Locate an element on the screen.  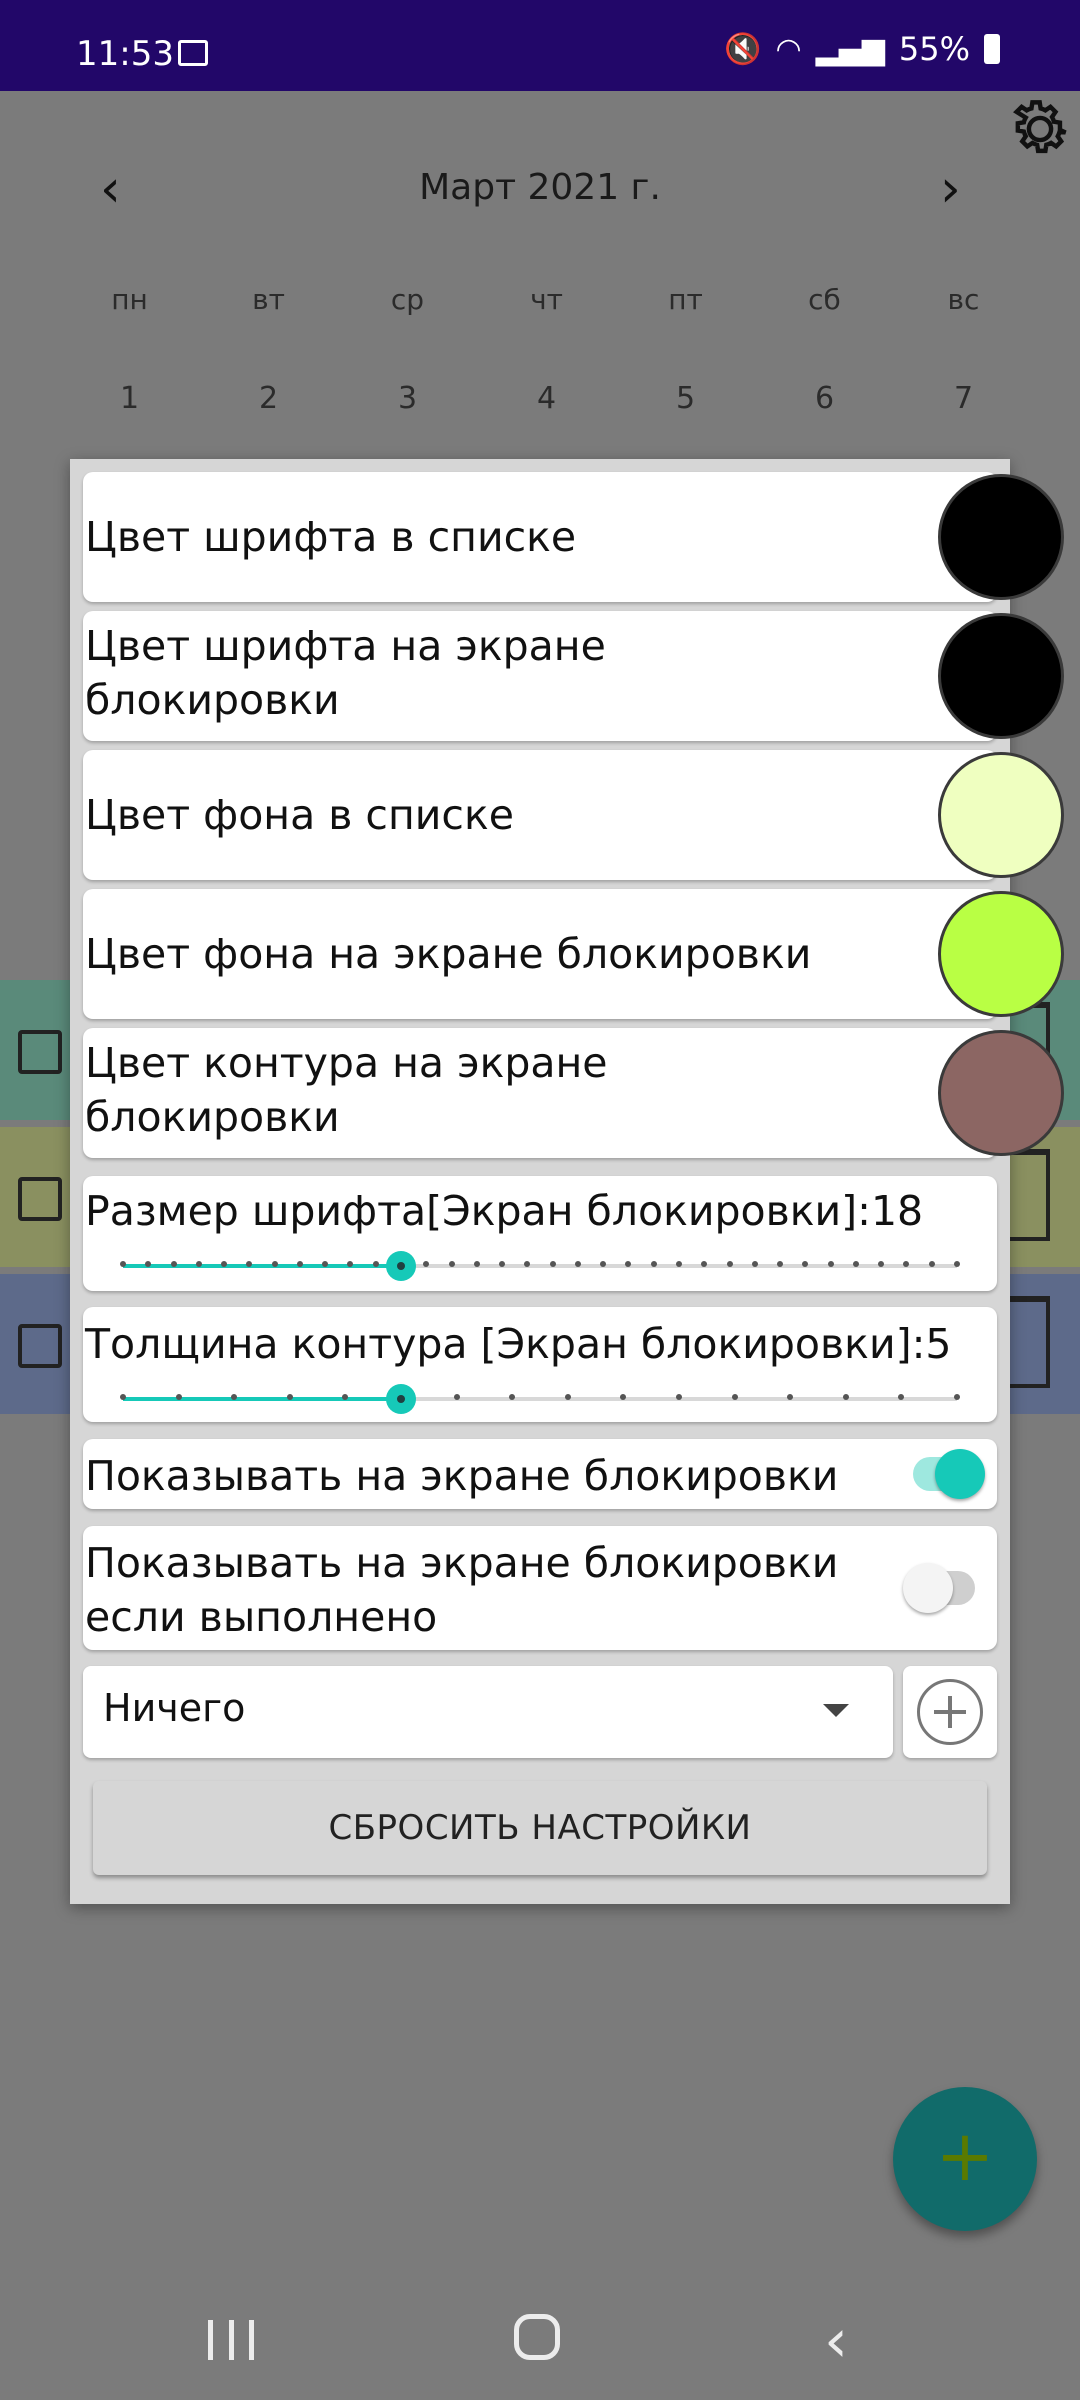
setting-outline-color-lockscreen: Цвет контура на экране блокировки is located at coordinates (573, 1093).